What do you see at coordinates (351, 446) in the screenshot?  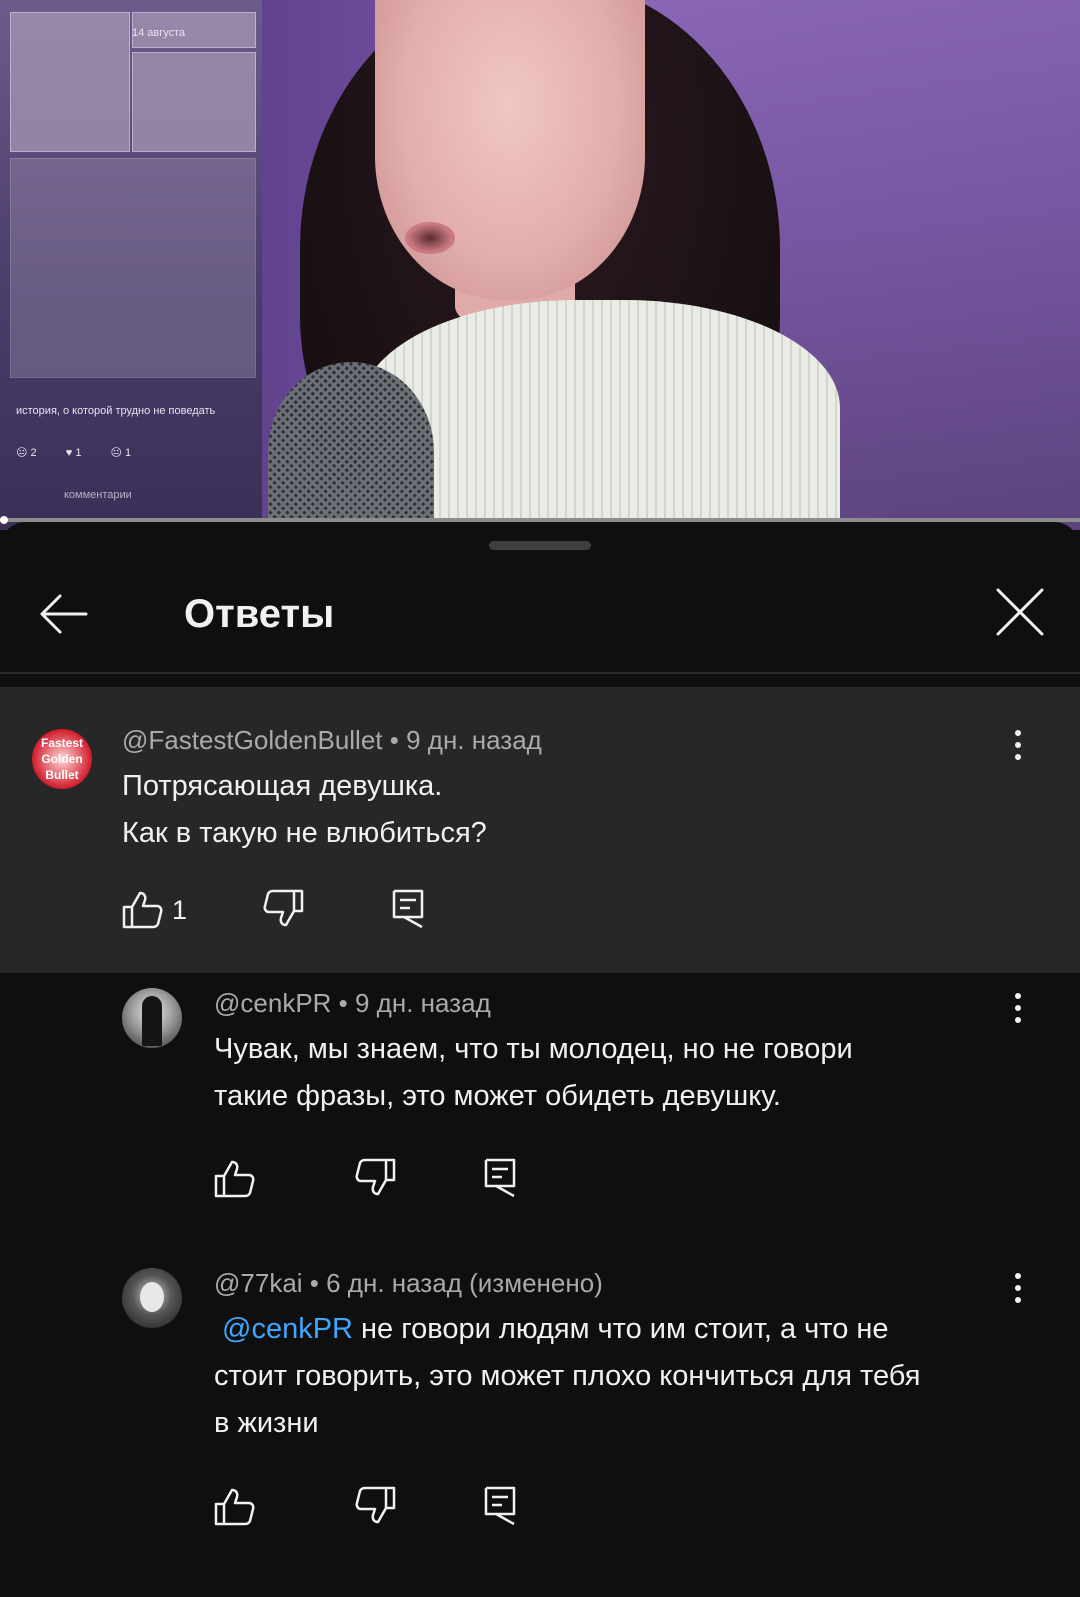 I see `microphone` at bounding box center [351, 446].